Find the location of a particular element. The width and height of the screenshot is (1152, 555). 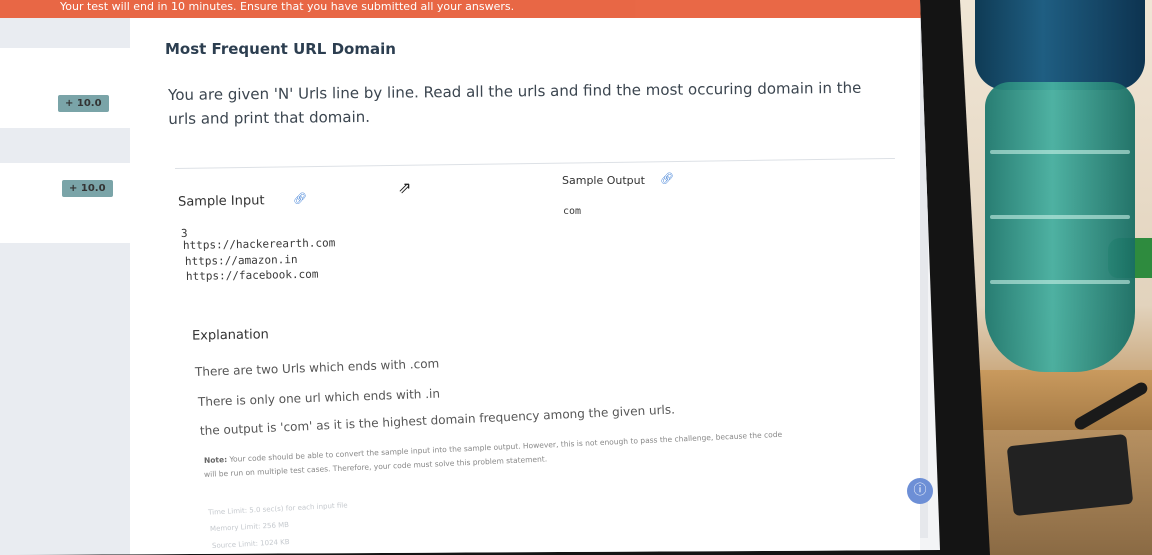

sample-input-label: Sample Input is located at coordinates (221, 201).